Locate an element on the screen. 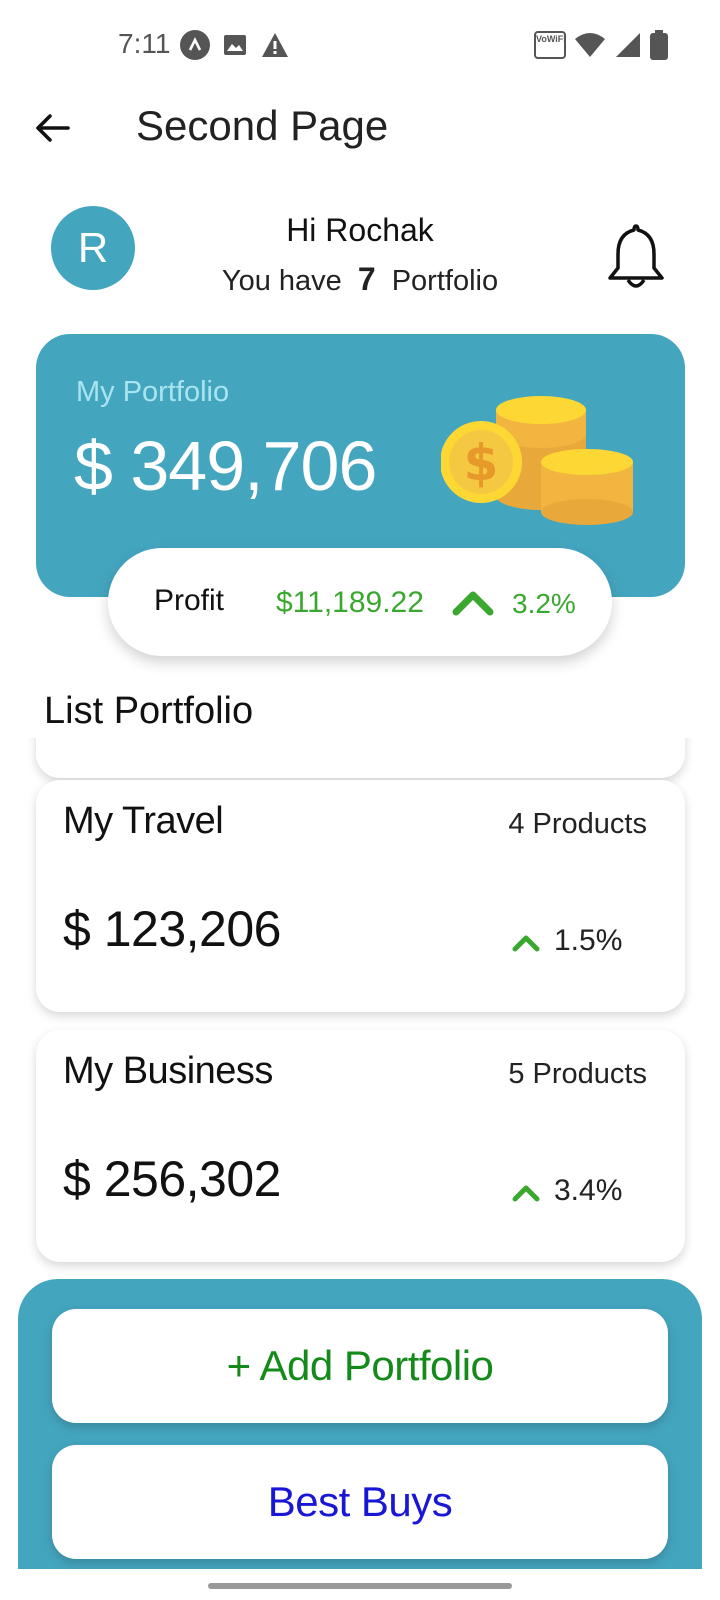 The width and height of the screenshot is (720, 1600). image-icon is located at coordinates (235, 45).